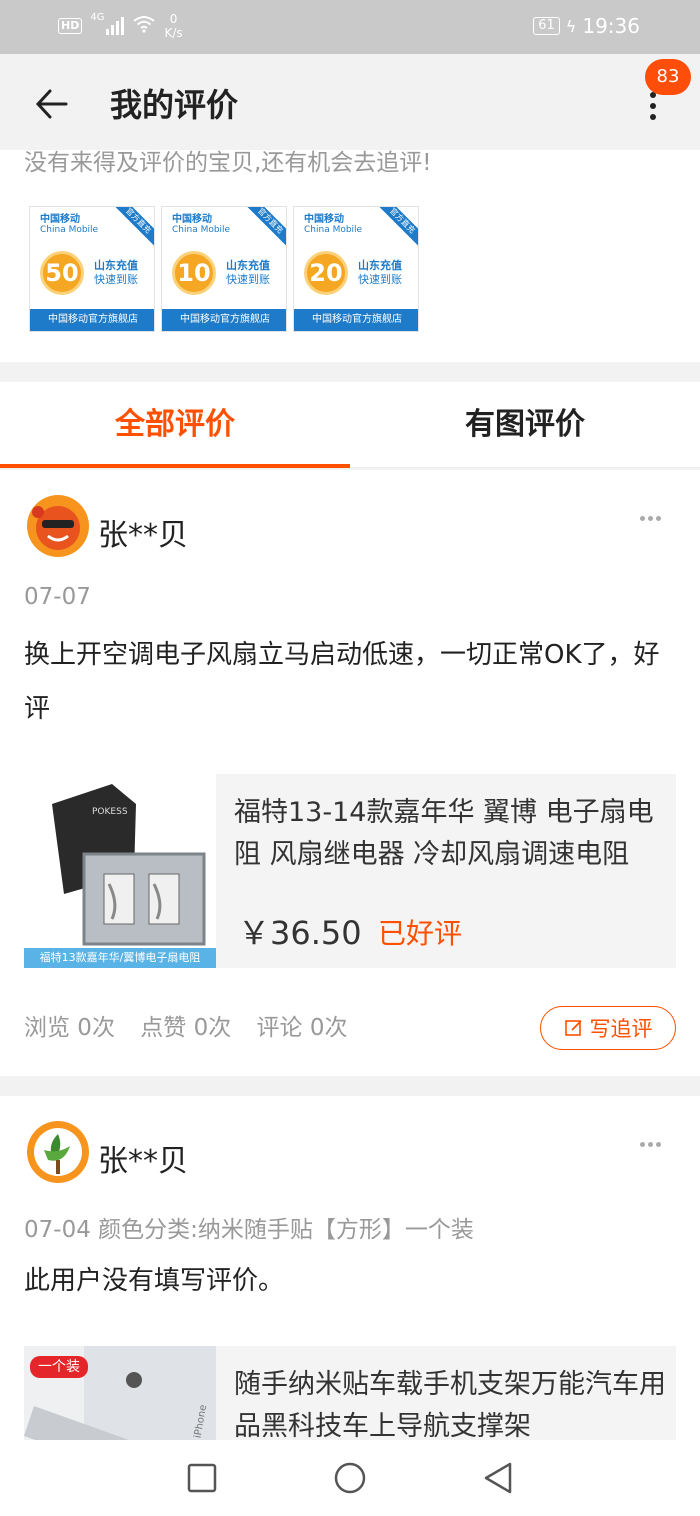 Image resolution: width=700 pixels, height=1516 pixels. Describe the element at coordinates (59, 1367) in the screenshot. I see `product-tag: 一个装` at that location.